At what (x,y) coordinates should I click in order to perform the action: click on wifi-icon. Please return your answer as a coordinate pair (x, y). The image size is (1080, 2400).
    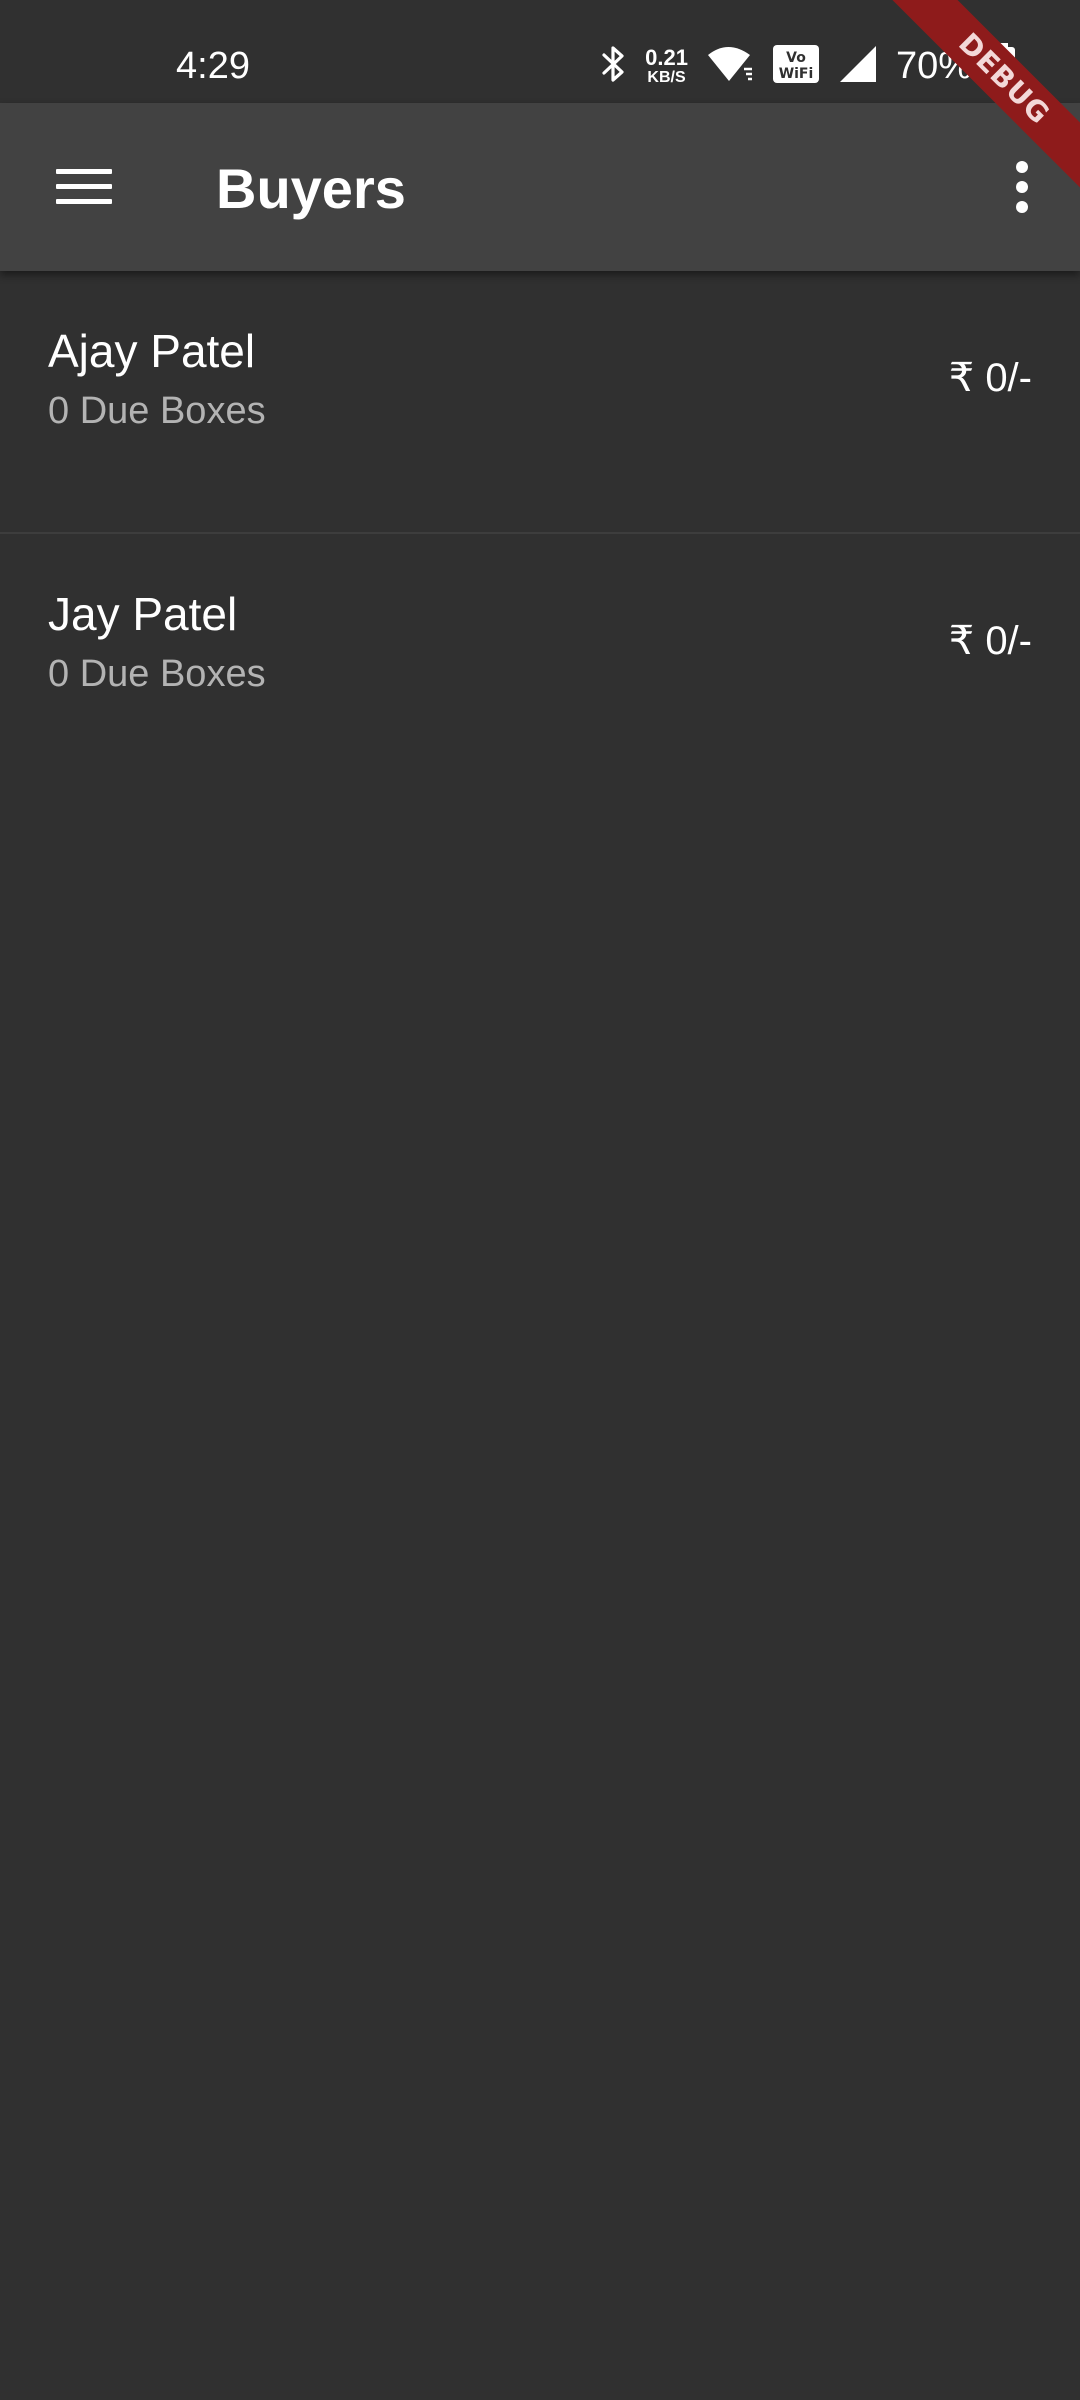
    Looking at the image, I should click on (730, 66).